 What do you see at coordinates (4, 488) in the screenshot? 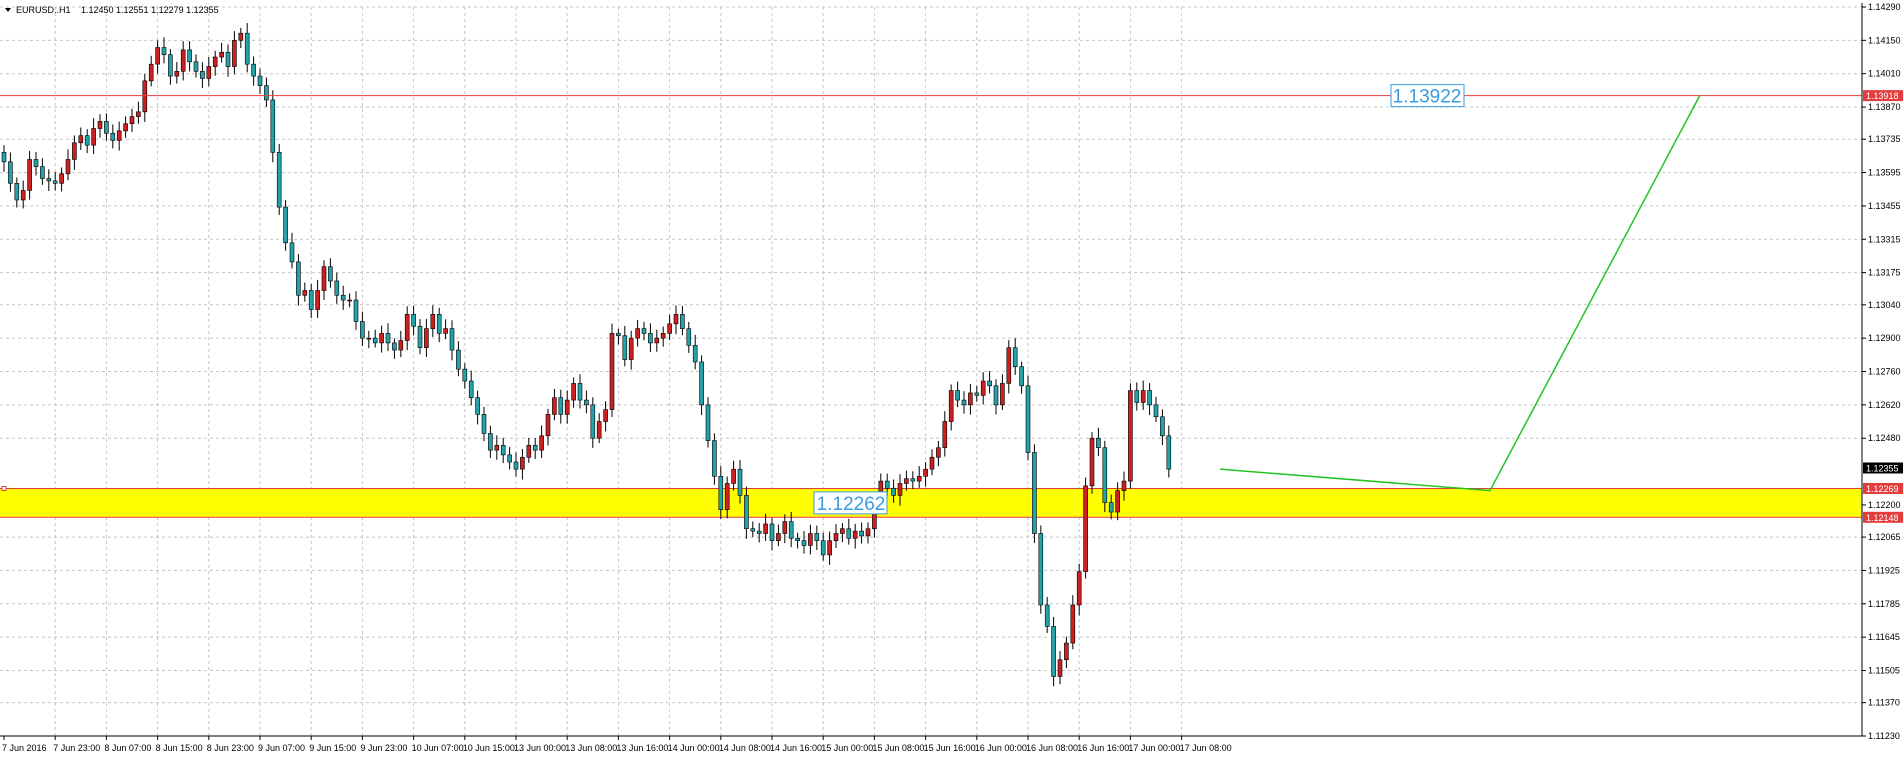
I see `zone-anchor-handle` at bounding box center [4, 488].